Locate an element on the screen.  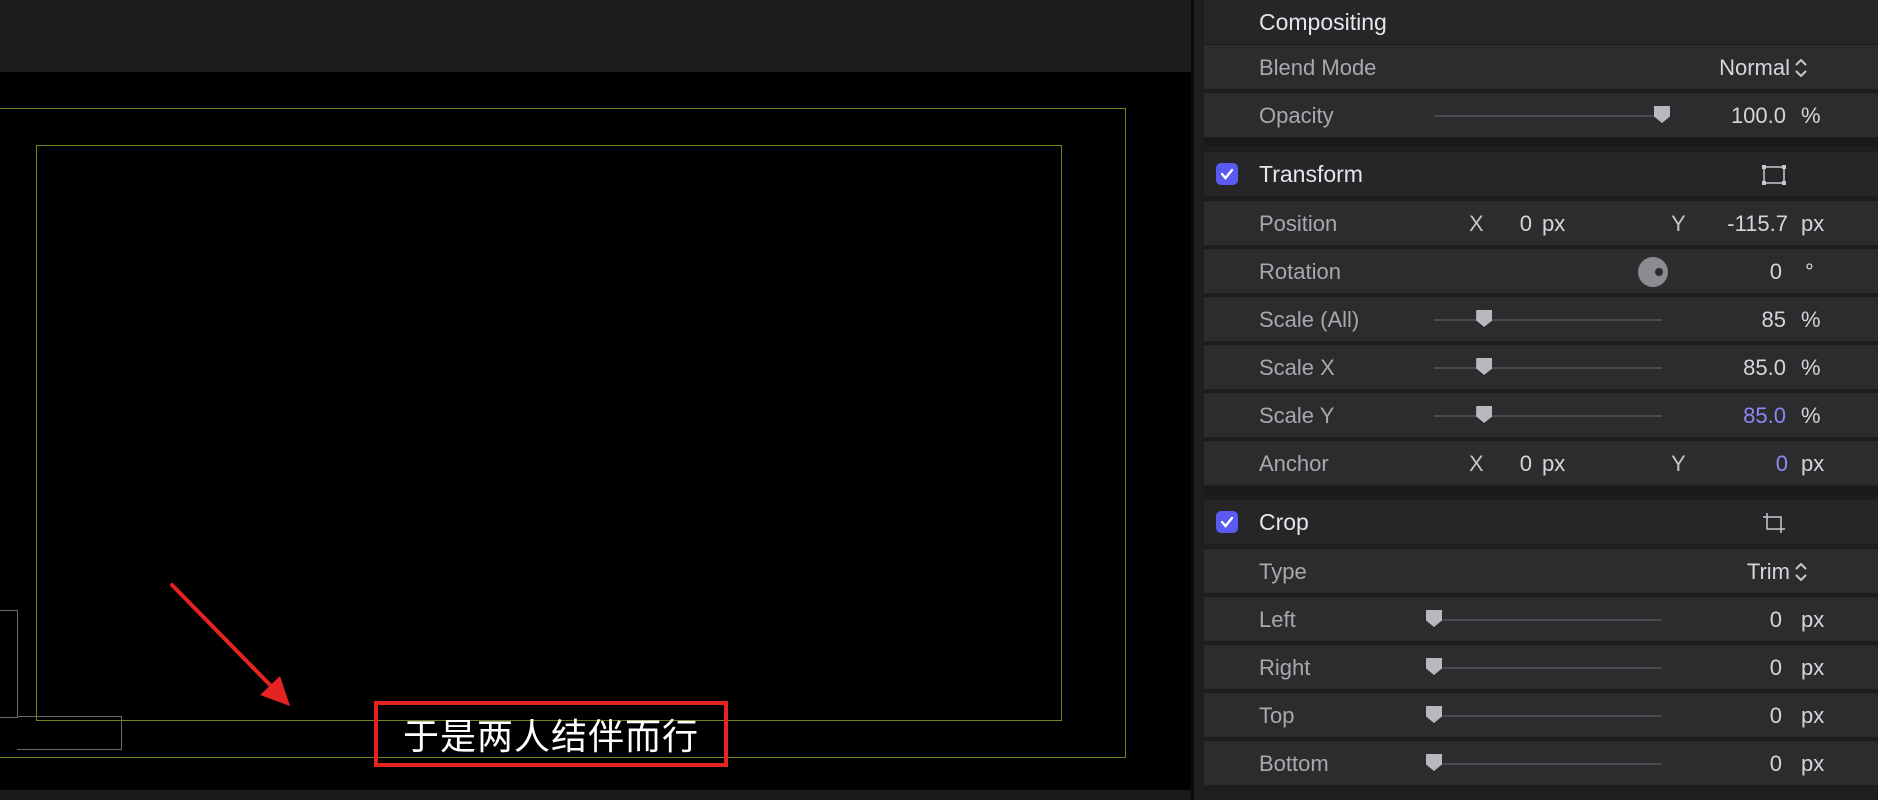
scale-all-slider-thumb is located at coordinates (1484, 318).